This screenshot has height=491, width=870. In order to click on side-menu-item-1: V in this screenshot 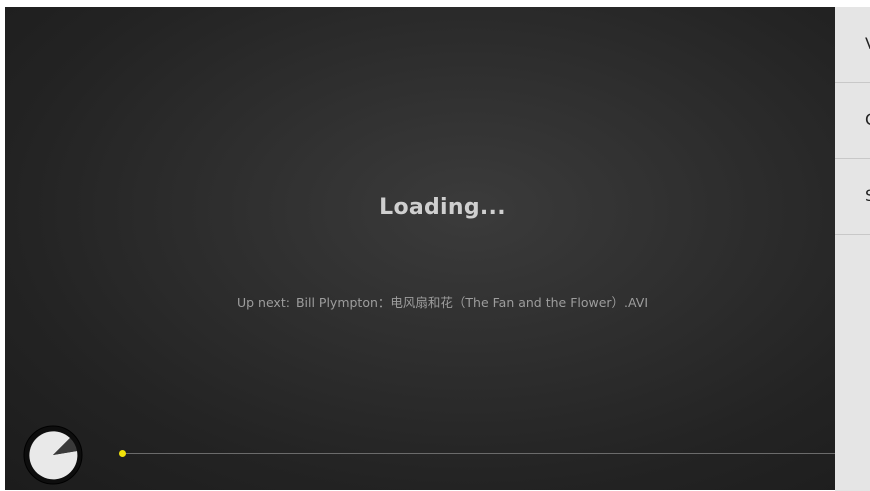, I will do `click(852, 45)`.